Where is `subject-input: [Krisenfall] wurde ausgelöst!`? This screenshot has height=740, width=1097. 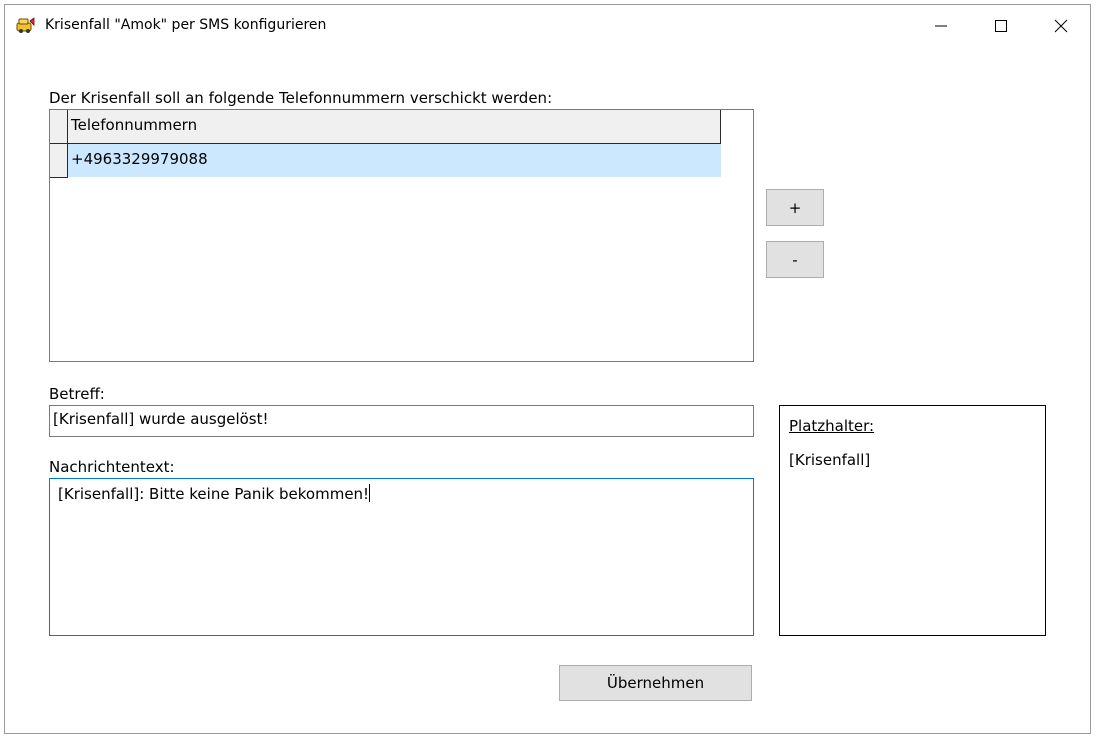
subject-input: [Krisenfall] wurde ausgelöst! is located at coordinates (401, 421).